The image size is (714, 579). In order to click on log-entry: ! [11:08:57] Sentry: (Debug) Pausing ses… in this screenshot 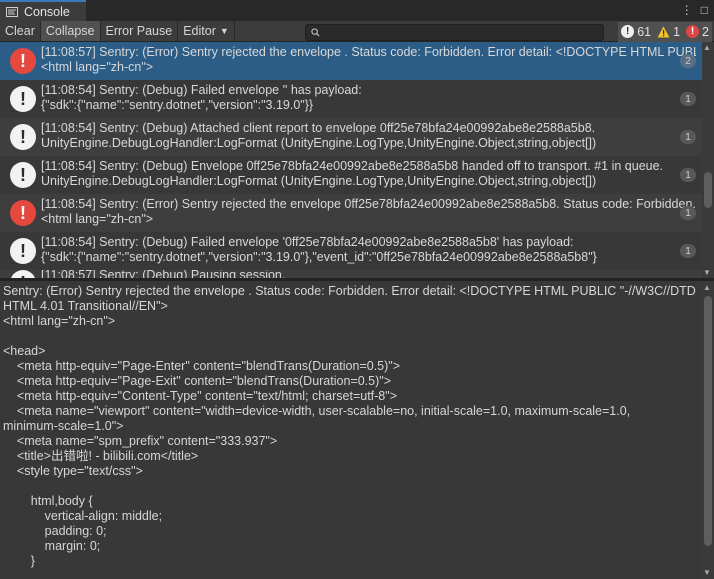, I will do `click(351, 274)`.